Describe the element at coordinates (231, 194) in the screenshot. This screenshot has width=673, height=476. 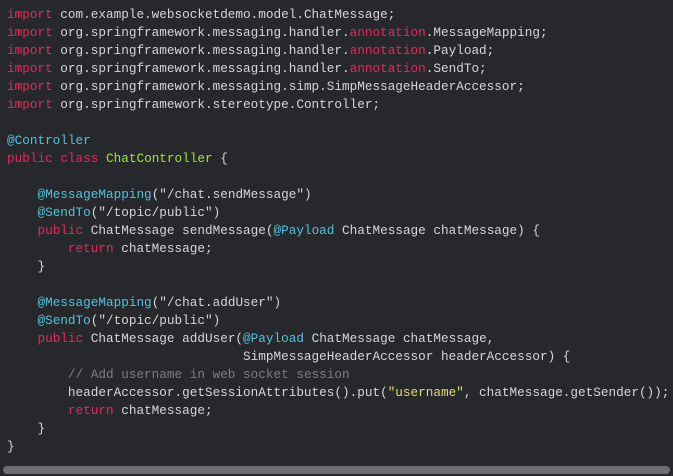
I see `code-text: ("/chat.sendMessage")` at that location.